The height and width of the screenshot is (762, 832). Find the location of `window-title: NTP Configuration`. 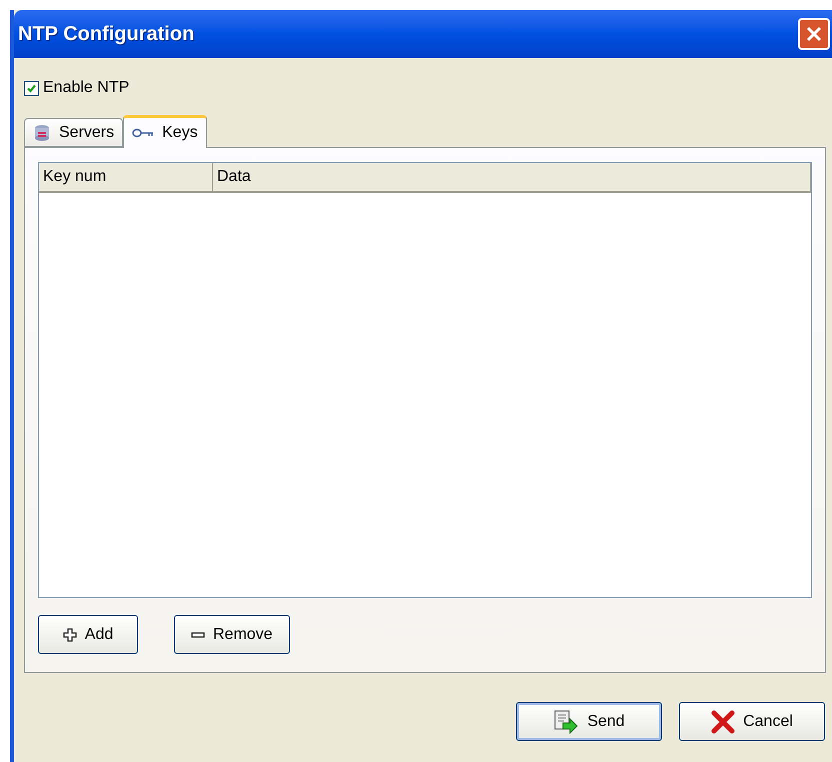

window-title: NTP Configuration is located at coordinates (106, 34).